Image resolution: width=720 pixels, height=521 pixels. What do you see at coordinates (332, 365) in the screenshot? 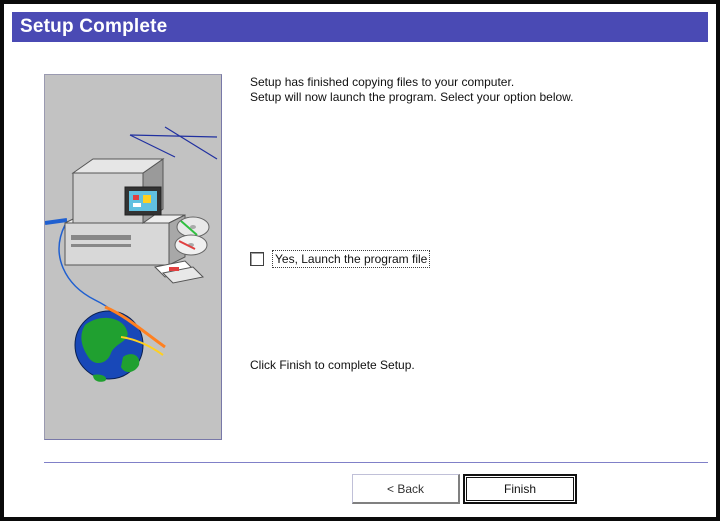
I see `finish-instruction: Click Finish to complete Setup.` at bounding box center [332, 365].